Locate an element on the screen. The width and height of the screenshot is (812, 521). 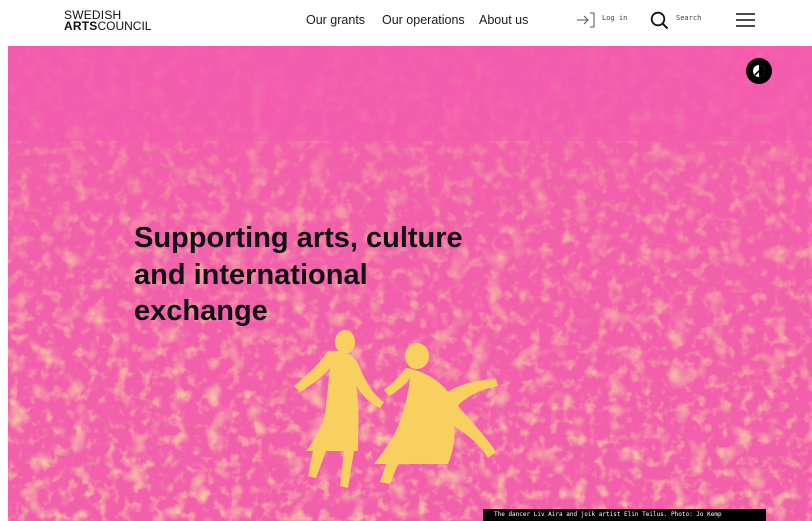
headline-line-2: and international is located at coordinates (251, 274).